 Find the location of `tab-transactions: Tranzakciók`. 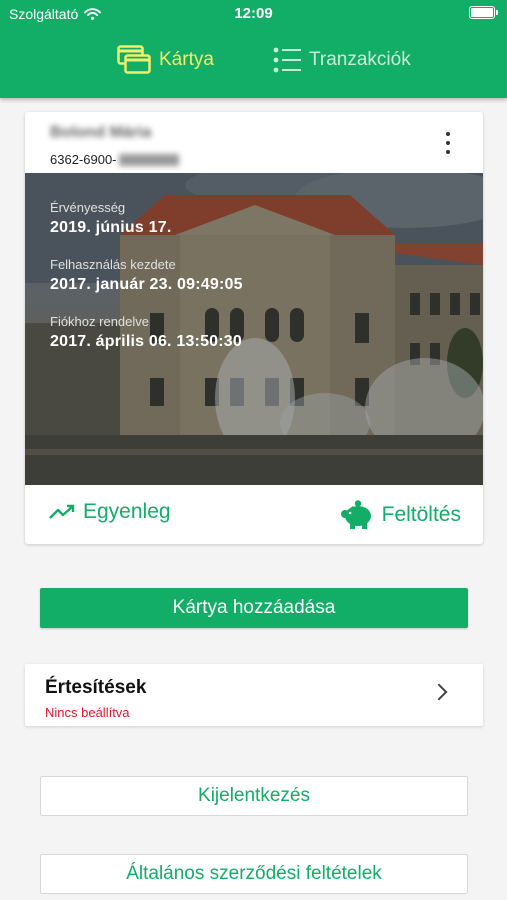

tab-transactions: Tranzakciók is located at coordinates (342, 60).